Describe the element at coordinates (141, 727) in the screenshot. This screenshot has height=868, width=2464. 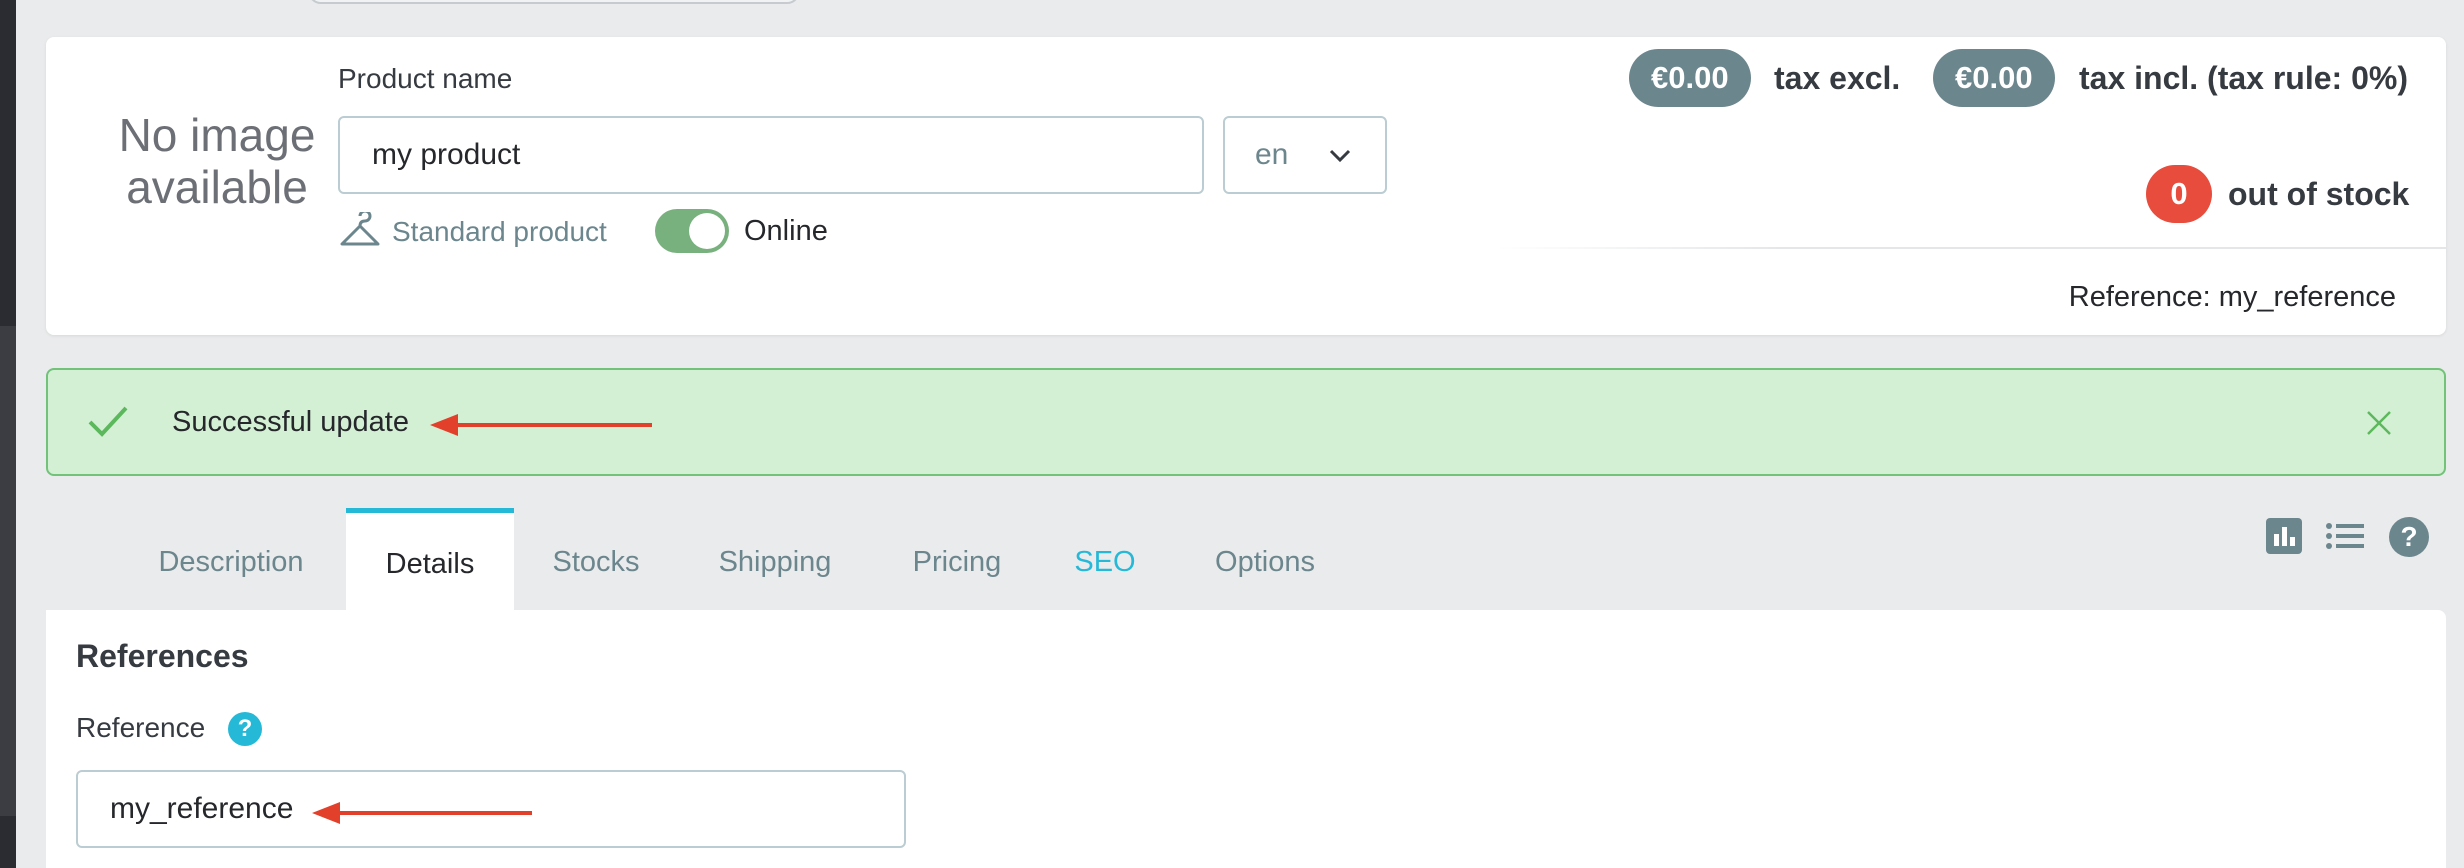
I see `reference-label: Reference` at that location.